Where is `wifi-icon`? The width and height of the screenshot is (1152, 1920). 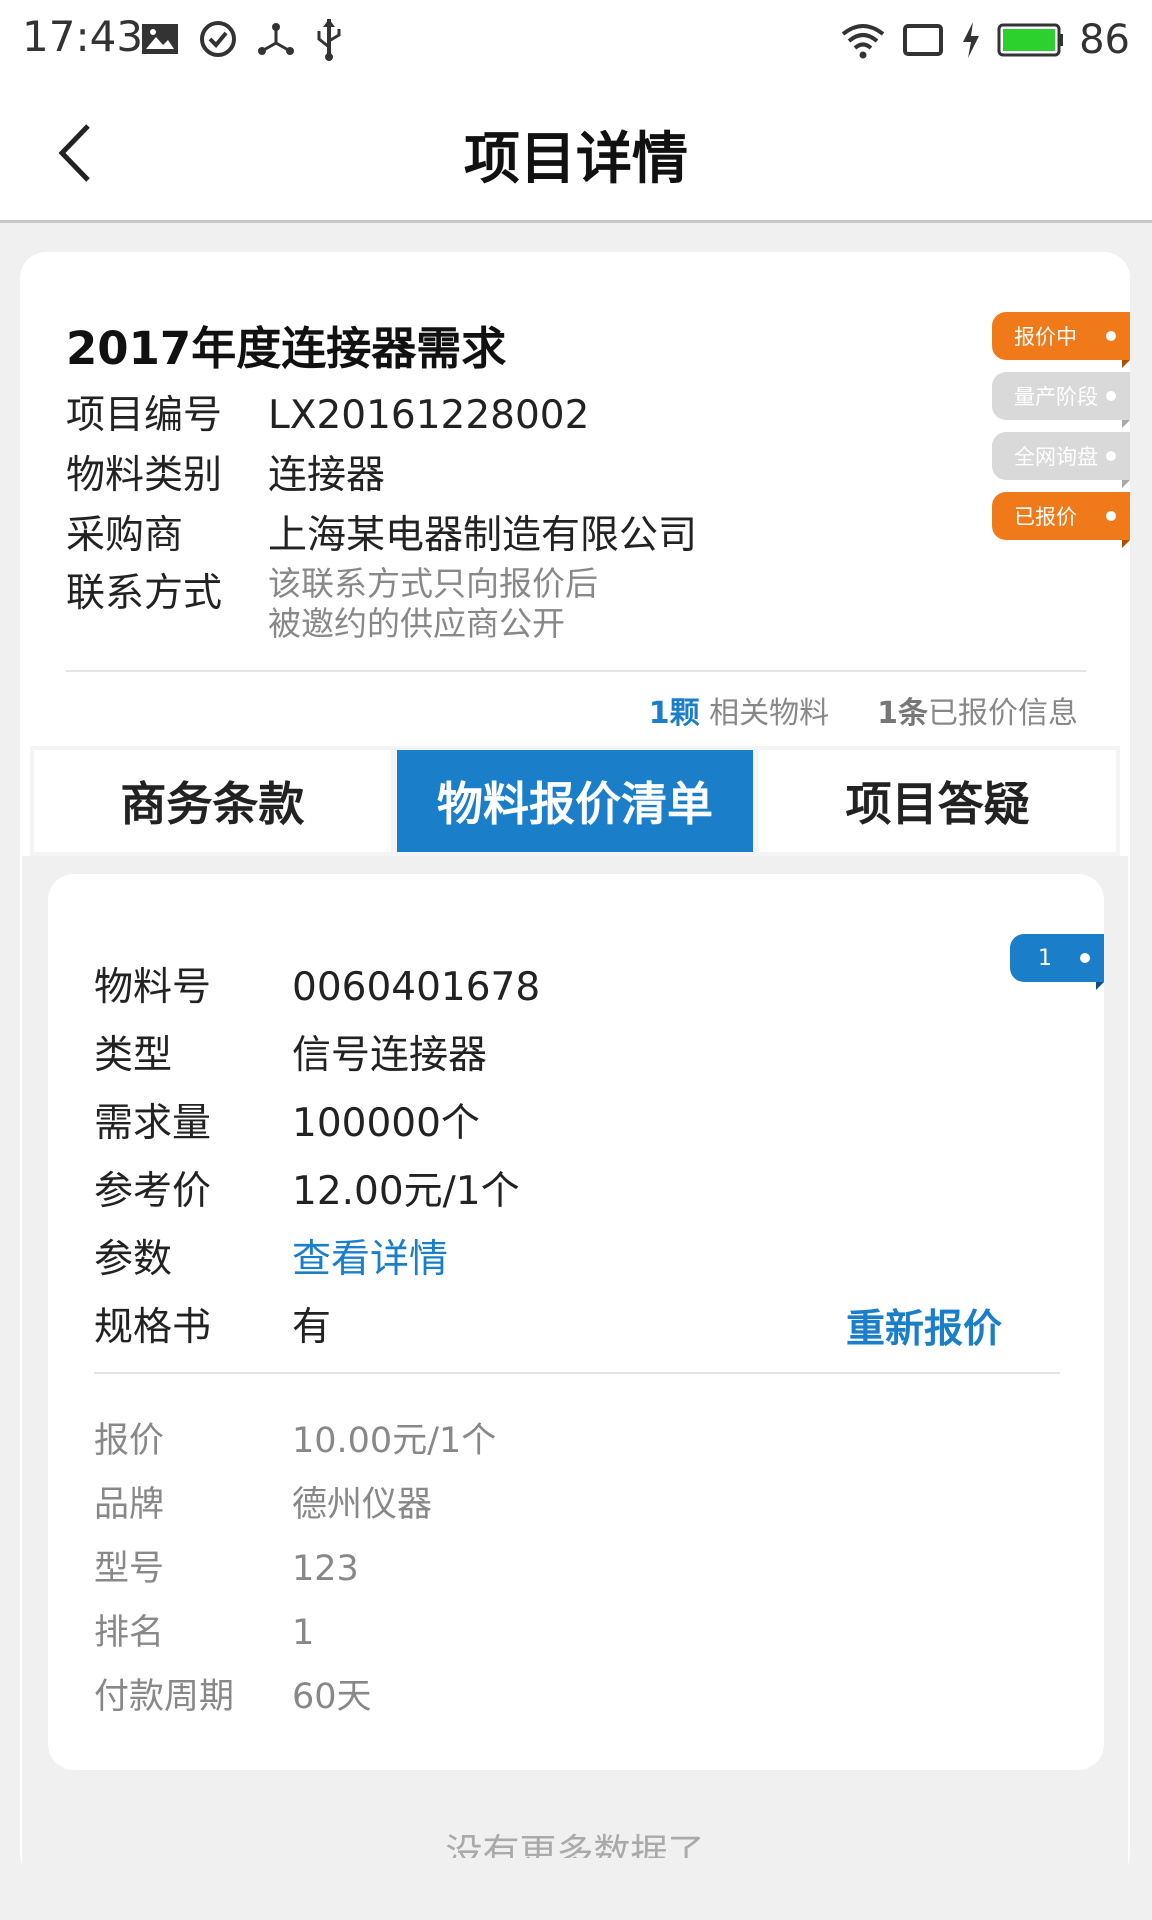
wifi-icon is located at coordinates (863, 41).